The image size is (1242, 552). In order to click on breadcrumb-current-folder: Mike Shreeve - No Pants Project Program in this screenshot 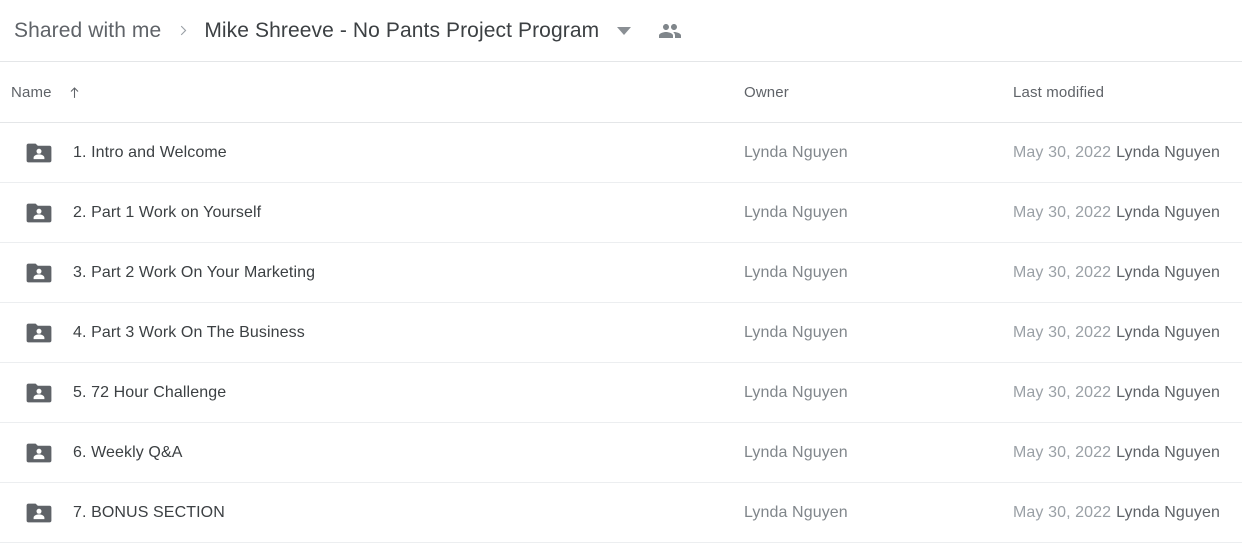, I will do `click(401, 31)`.